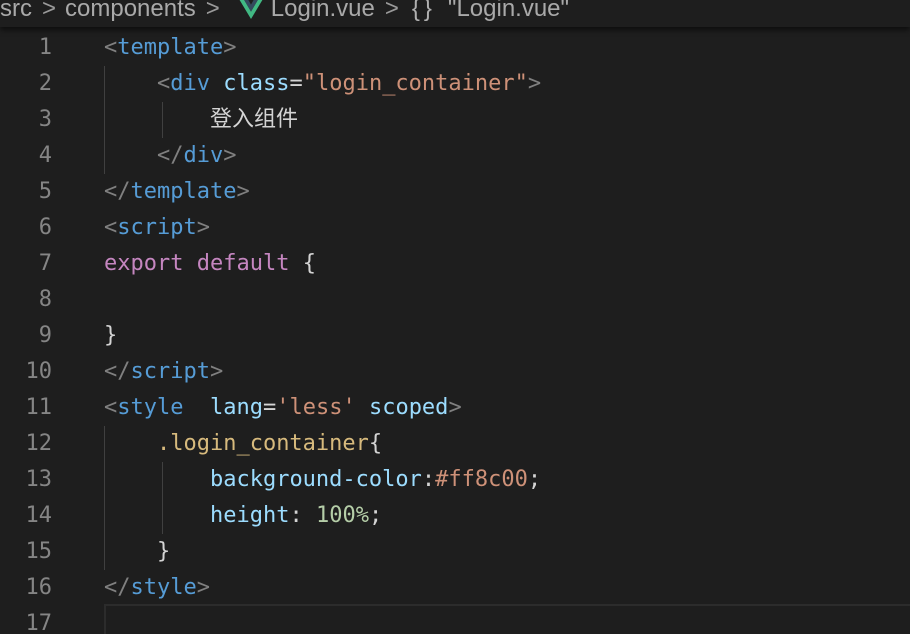 Image resolution: width=910 pixels, height=634 pixels. What do you see at coordinates (190, 83) in the screenshot?
I see `code-token: div` at bounding box center [190, 83].